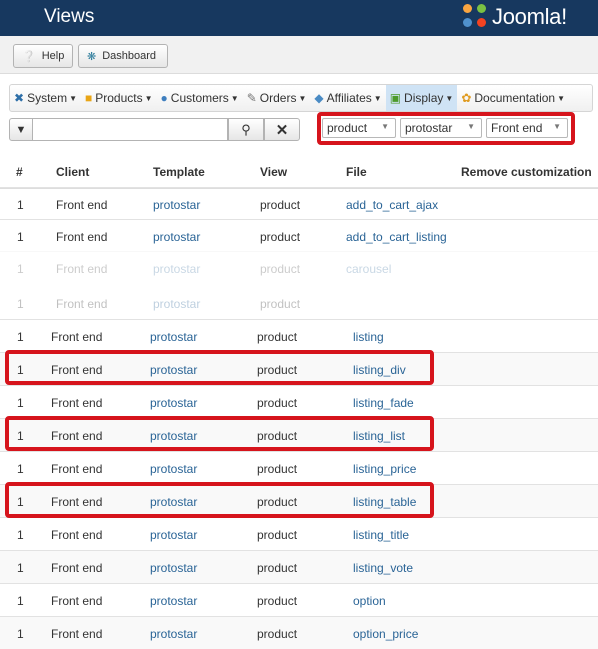 This screenshot has height=649, width=598. I want to click on menu-products: ■ Products ▼, so click(119, 98).